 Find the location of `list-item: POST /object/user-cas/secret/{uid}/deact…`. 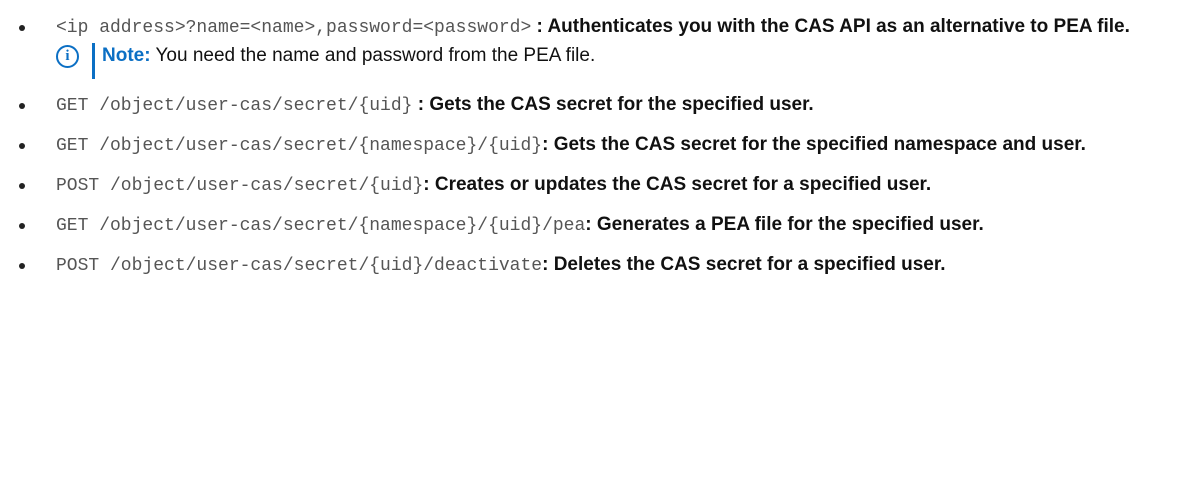

list-item: POST /object/user-cas/secret/{uid}/deact… is located at coordinates (590, 265).